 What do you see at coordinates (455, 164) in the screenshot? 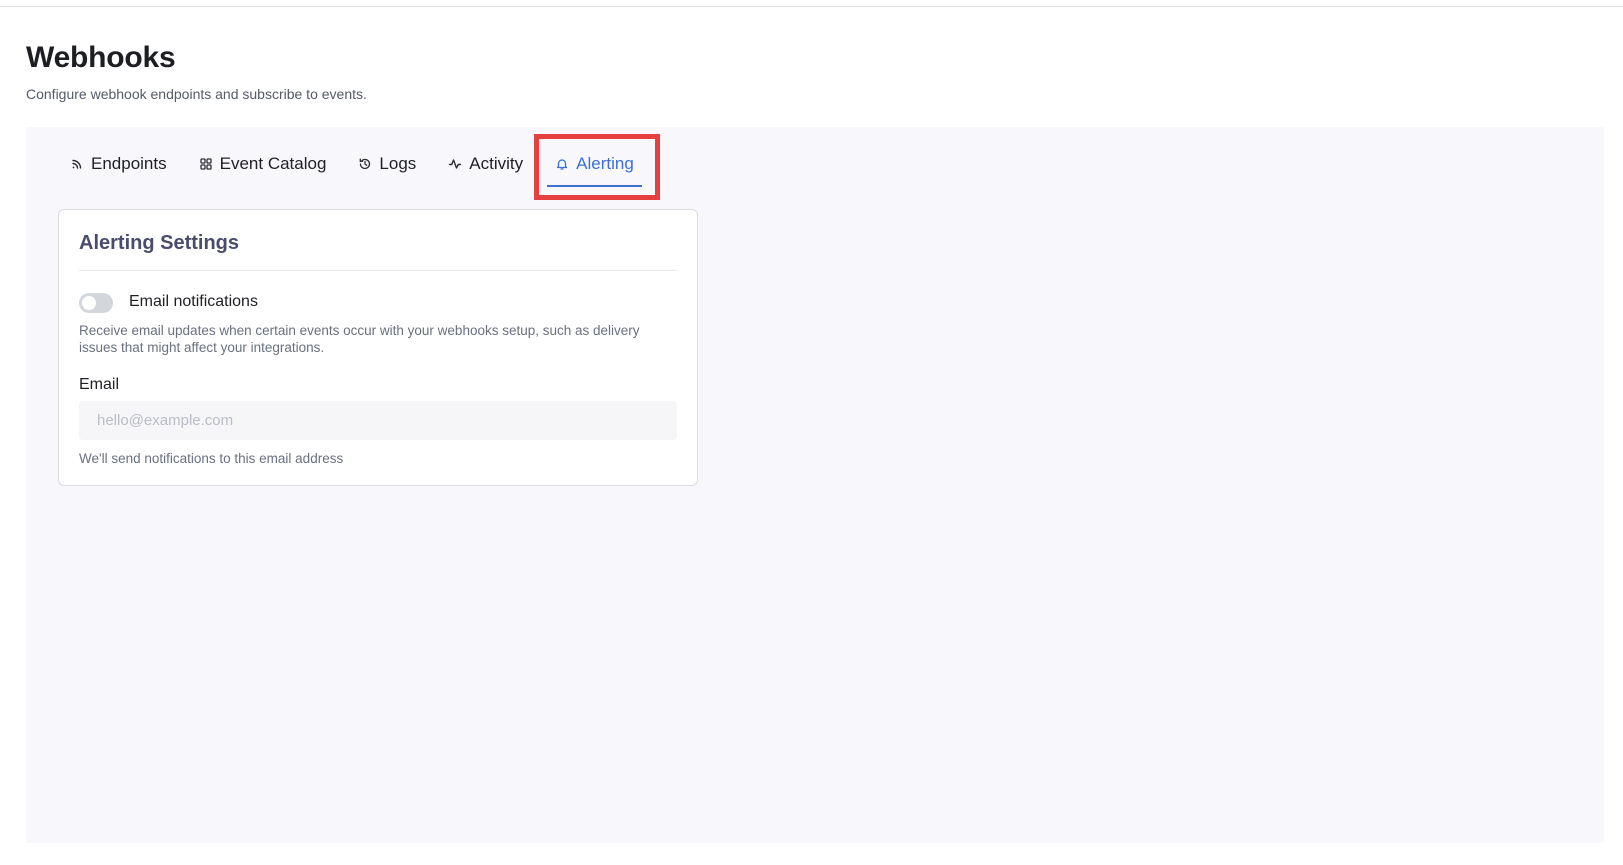
I see `activity-icon` at bounding box center [455, 164].